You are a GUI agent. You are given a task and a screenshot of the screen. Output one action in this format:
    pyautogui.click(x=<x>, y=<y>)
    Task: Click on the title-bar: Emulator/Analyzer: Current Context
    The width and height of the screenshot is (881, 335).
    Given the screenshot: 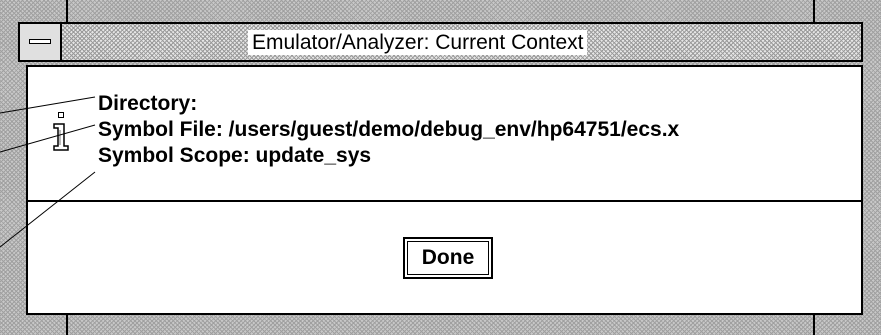 What is the action you would take?
    pyautogui.click(x=440, y=42)
    